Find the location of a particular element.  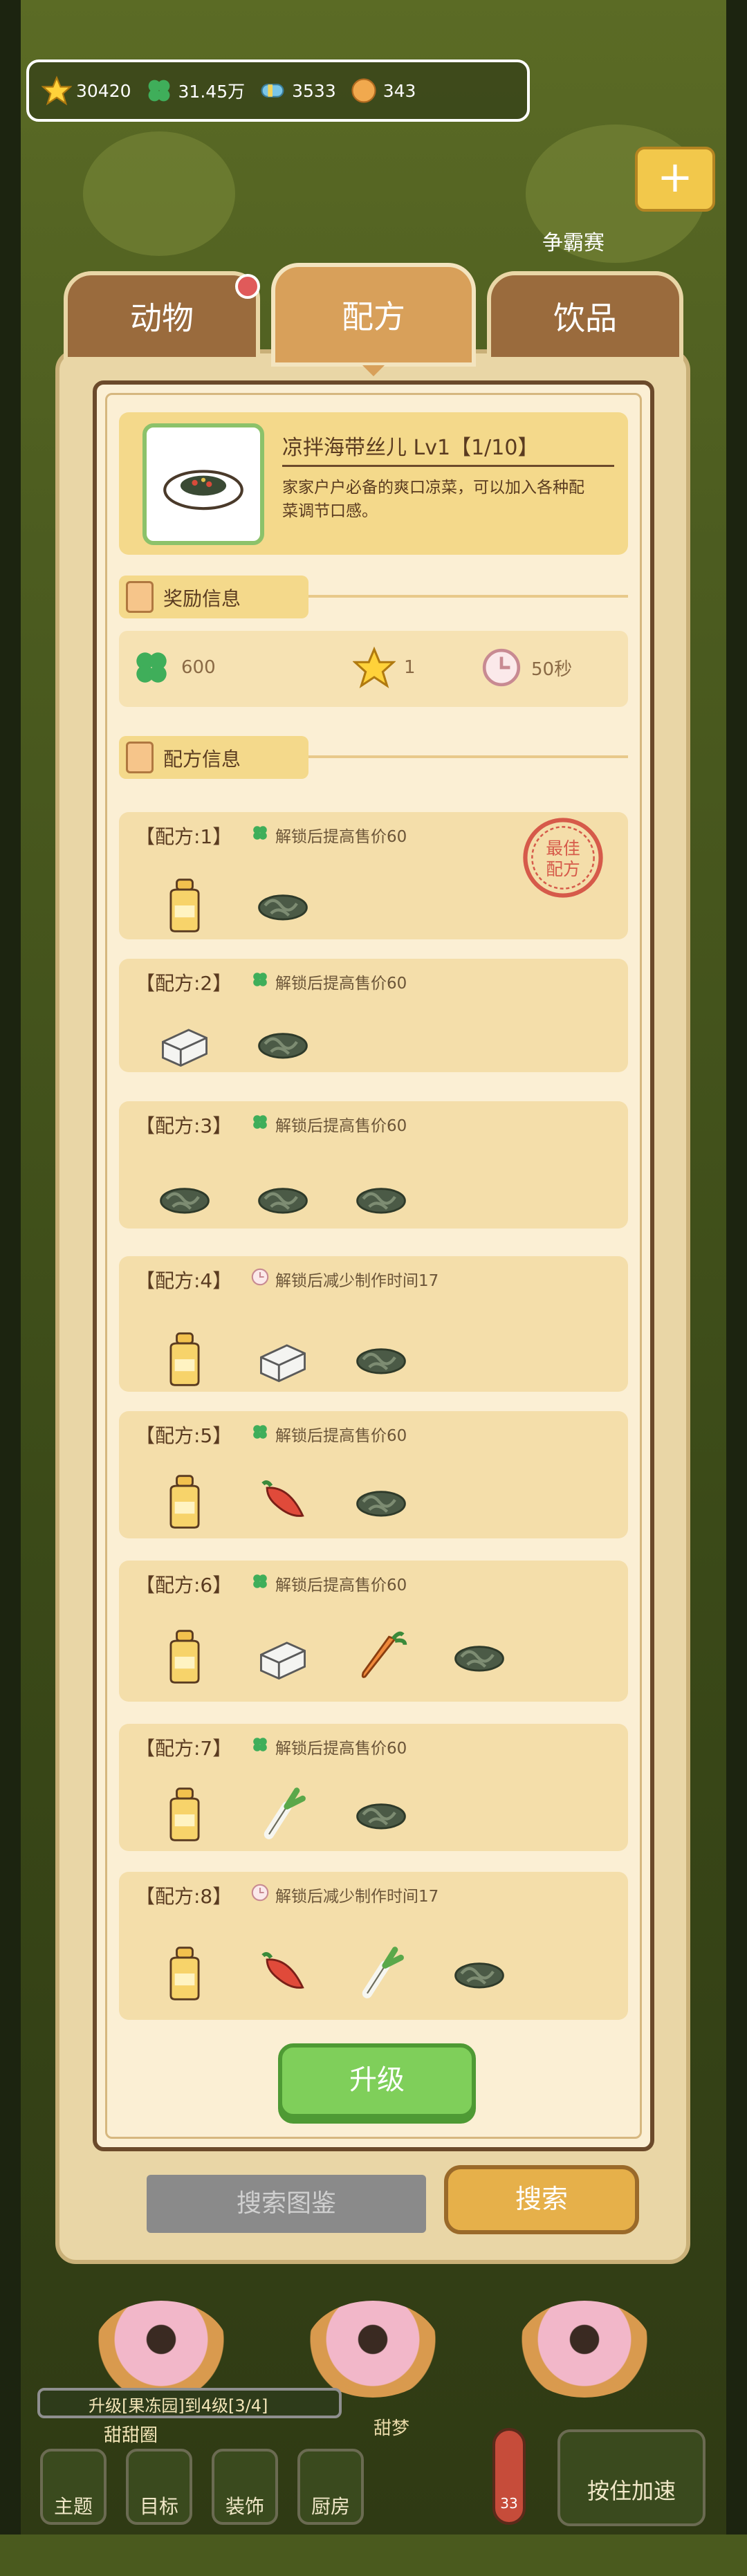

recipe-effect: 解锁后减少制作时间17 is located at coordinates (344, 1894).